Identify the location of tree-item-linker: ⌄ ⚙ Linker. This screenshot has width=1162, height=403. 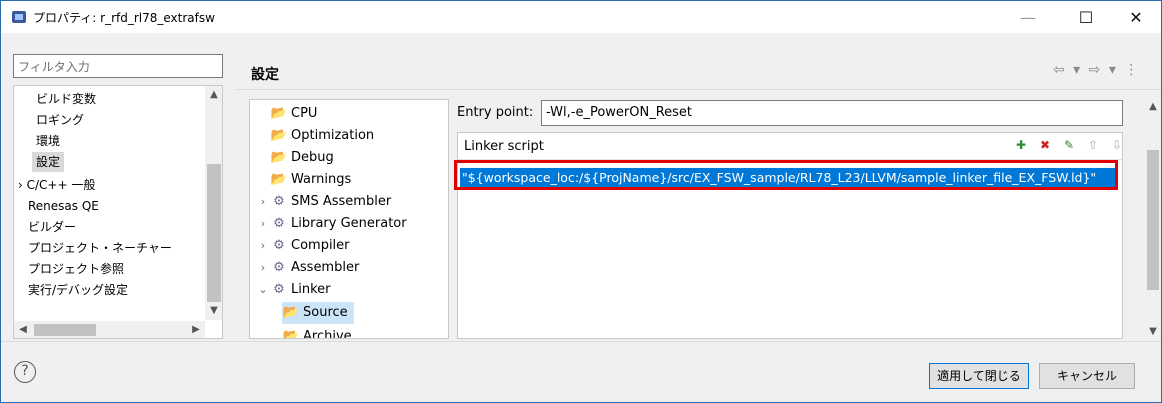
(293, 290).